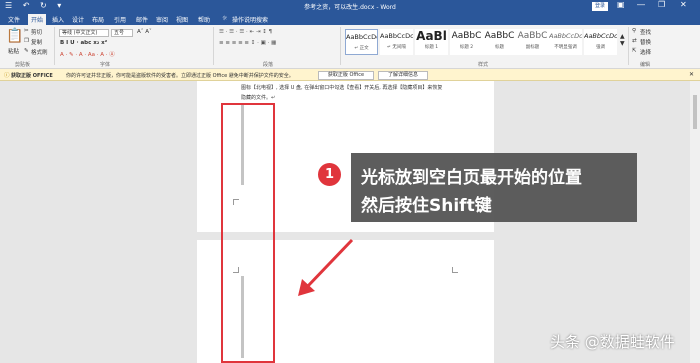  What do you see at coordinates (612, 342) in the screenshot?
I see `watermark: 头条 @数据蛙软件` at bounding box center [612, 342].